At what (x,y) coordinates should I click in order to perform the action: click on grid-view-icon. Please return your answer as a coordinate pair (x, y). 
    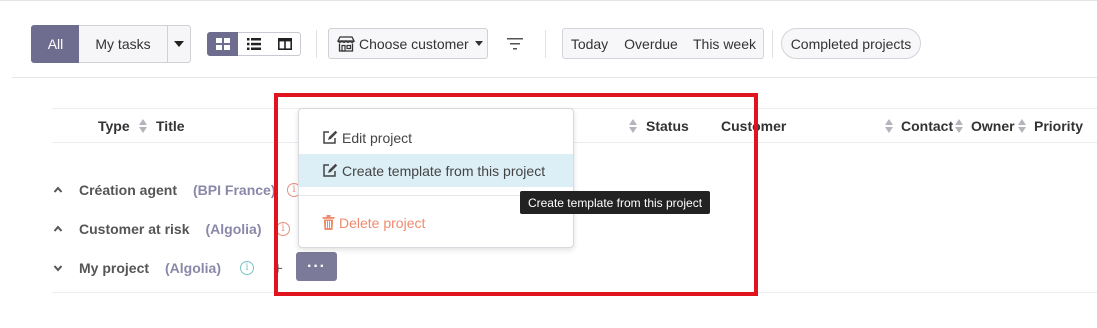
    Looking at the image, I should click on (223, 44).